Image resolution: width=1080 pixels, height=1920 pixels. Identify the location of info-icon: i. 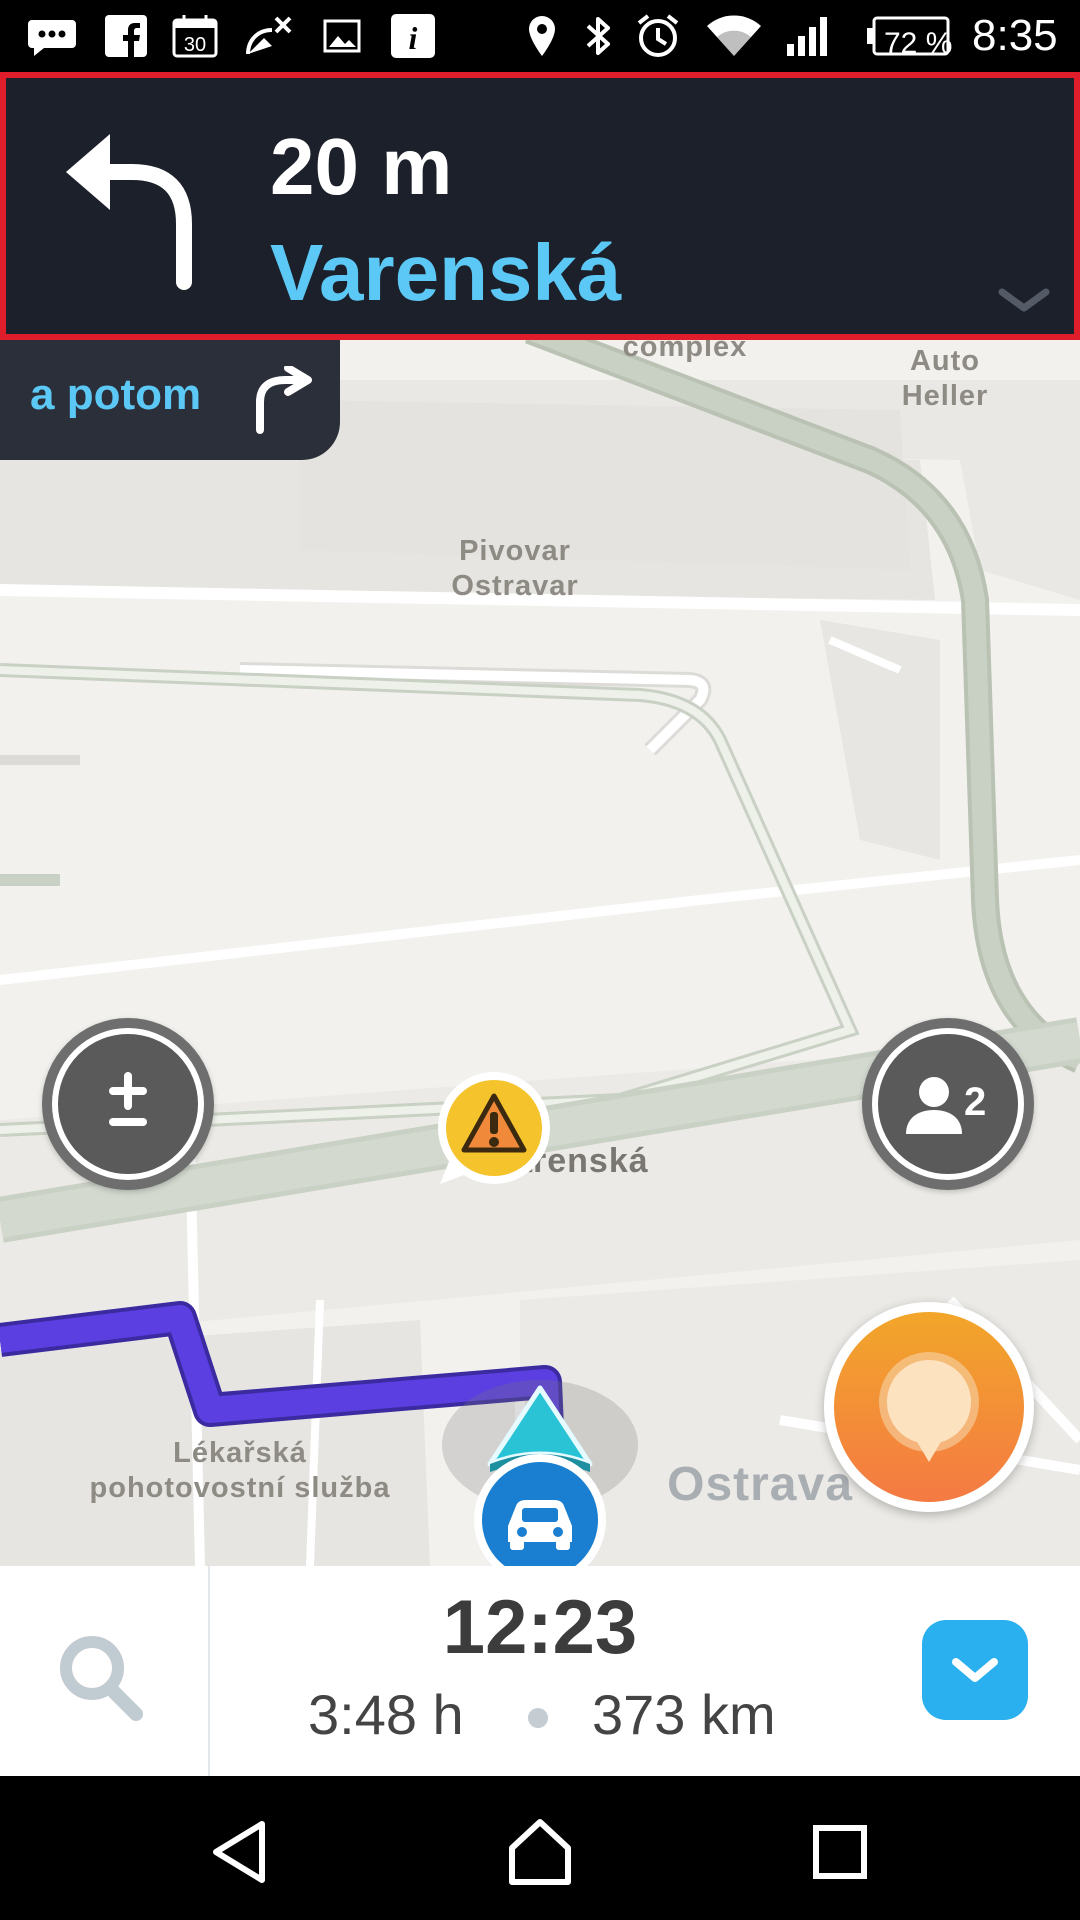
(413, 36).